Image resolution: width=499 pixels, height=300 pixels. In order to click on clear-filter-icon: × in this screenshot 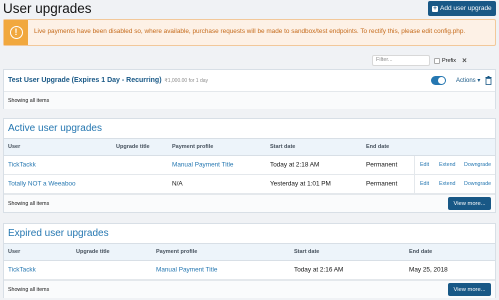, I will do `click(464, 60)`.